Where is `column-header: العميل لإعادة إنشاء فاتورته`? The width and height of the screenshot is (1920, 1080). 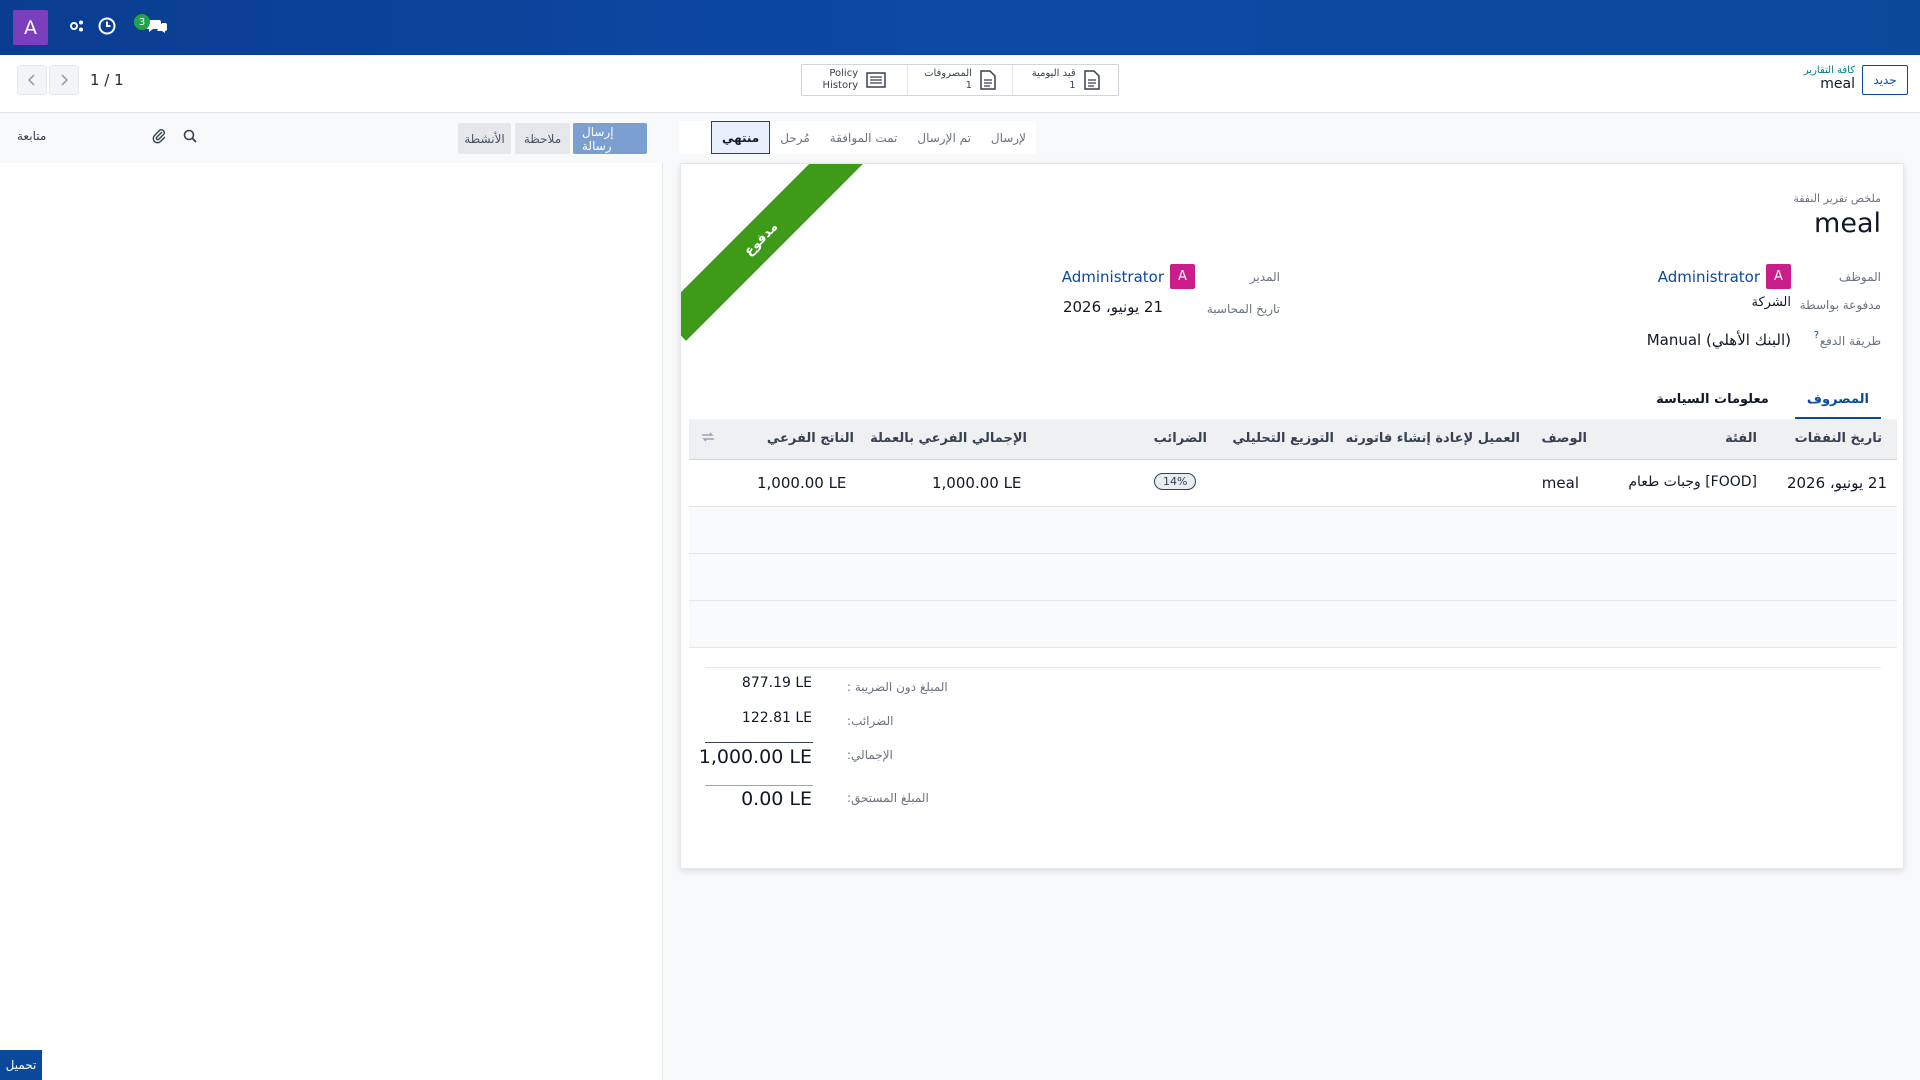
column-header: العميل لإعادة إنشاء فاتورته is located at coordinates (1433, 438).